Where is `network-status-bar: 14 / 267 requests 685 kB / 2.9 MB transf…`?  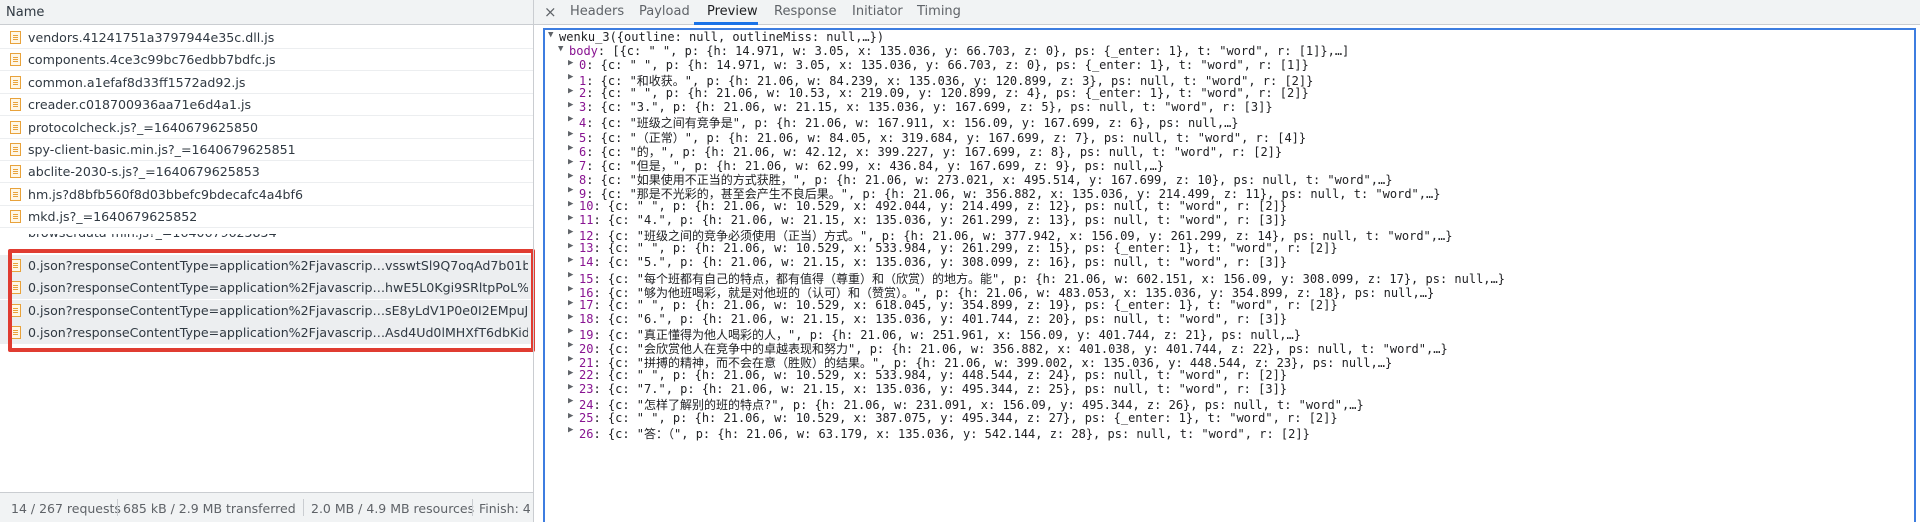 network-status-bar: 14 / 267 requests 685 kB / 2.9 MB transf… is located at coordinates (266, 507).